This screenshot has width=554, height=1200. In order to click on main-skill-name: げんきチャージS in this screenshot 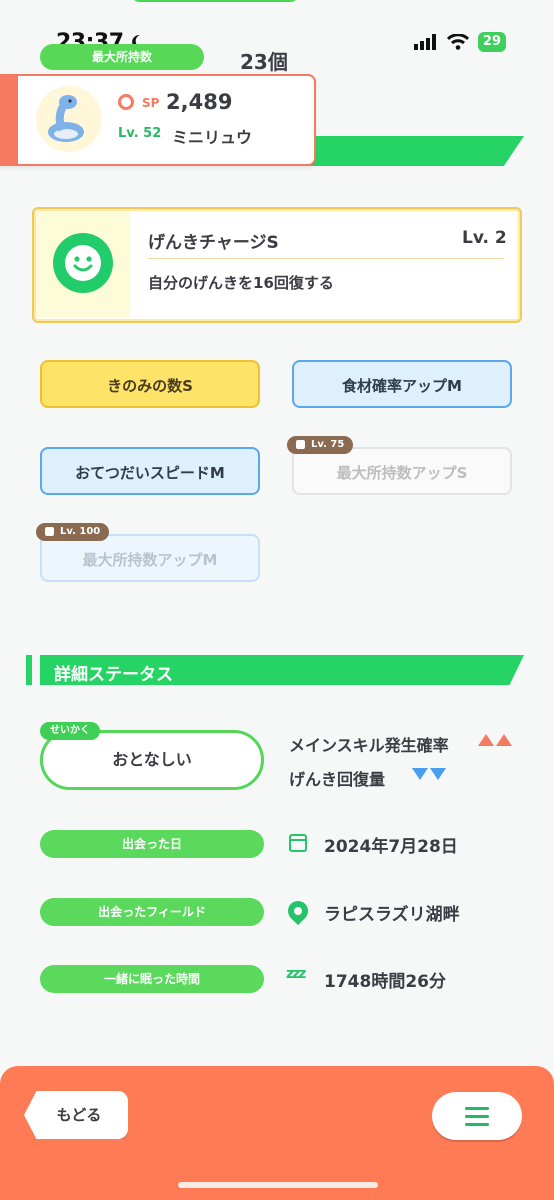, I will do `click(213, 243)`.